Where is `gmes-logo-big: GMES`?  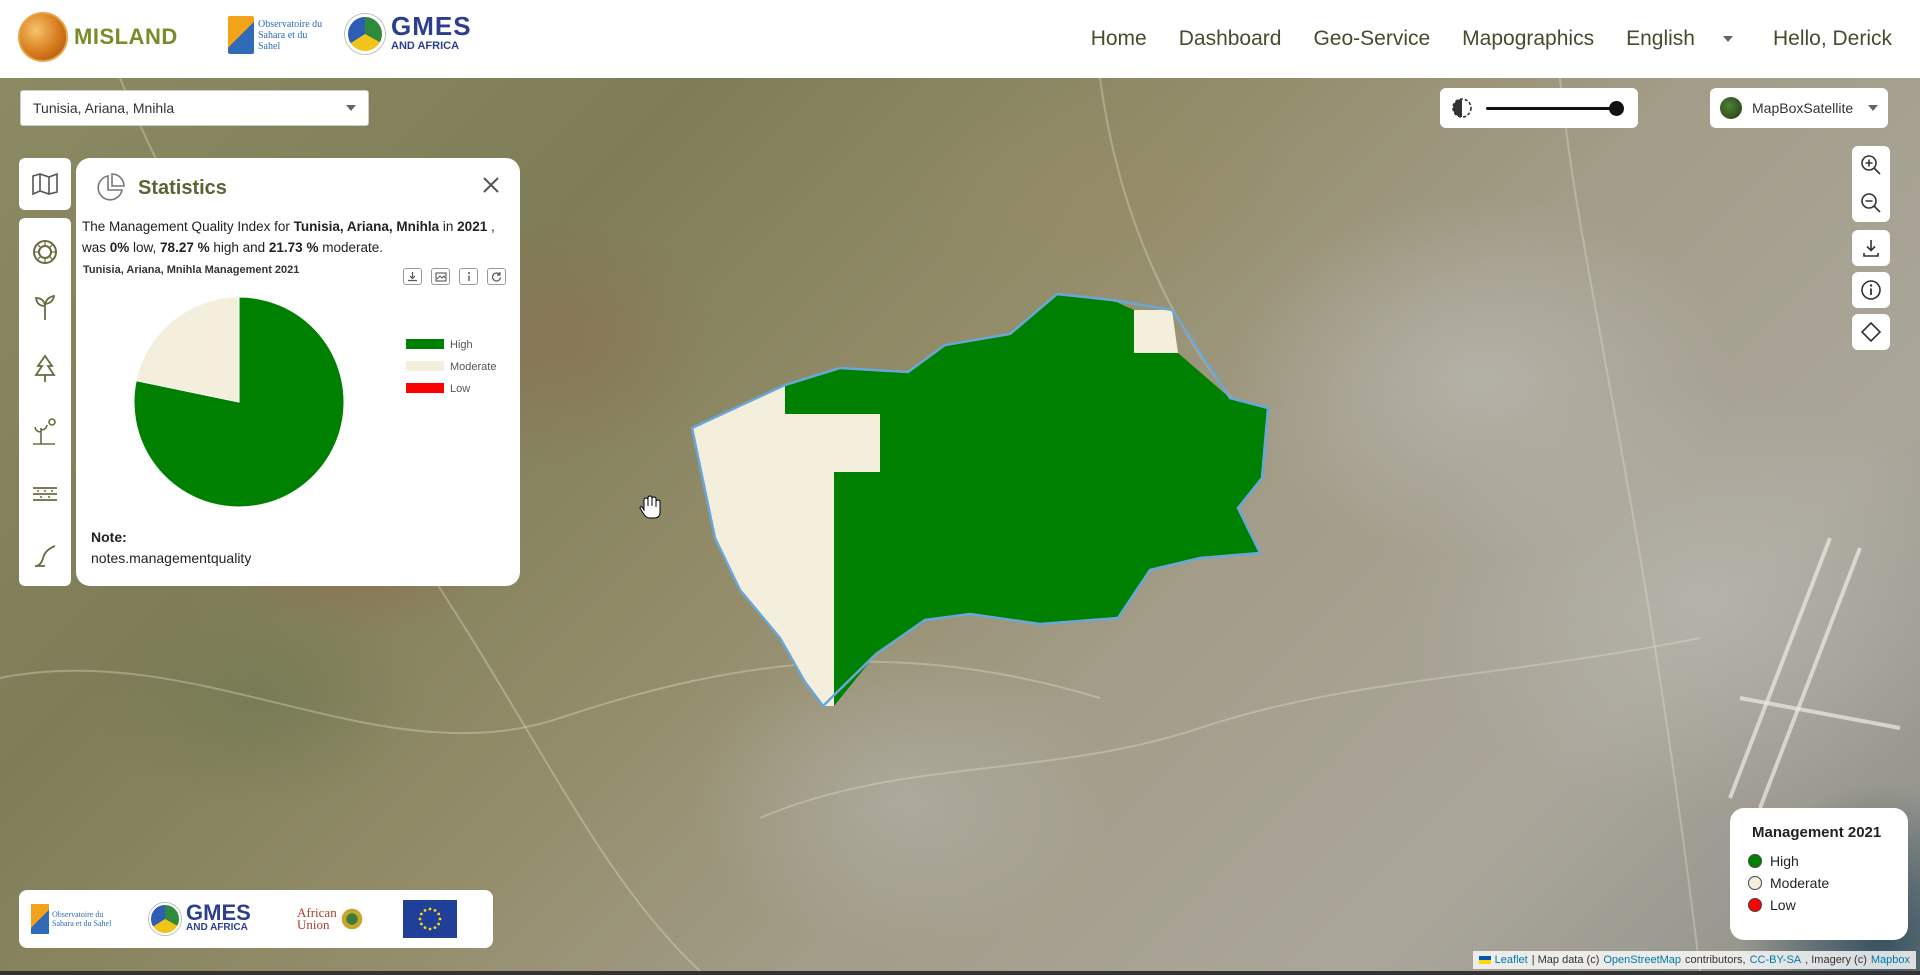
gmes-logo-big: GMES is located at coordinates (431, 25).